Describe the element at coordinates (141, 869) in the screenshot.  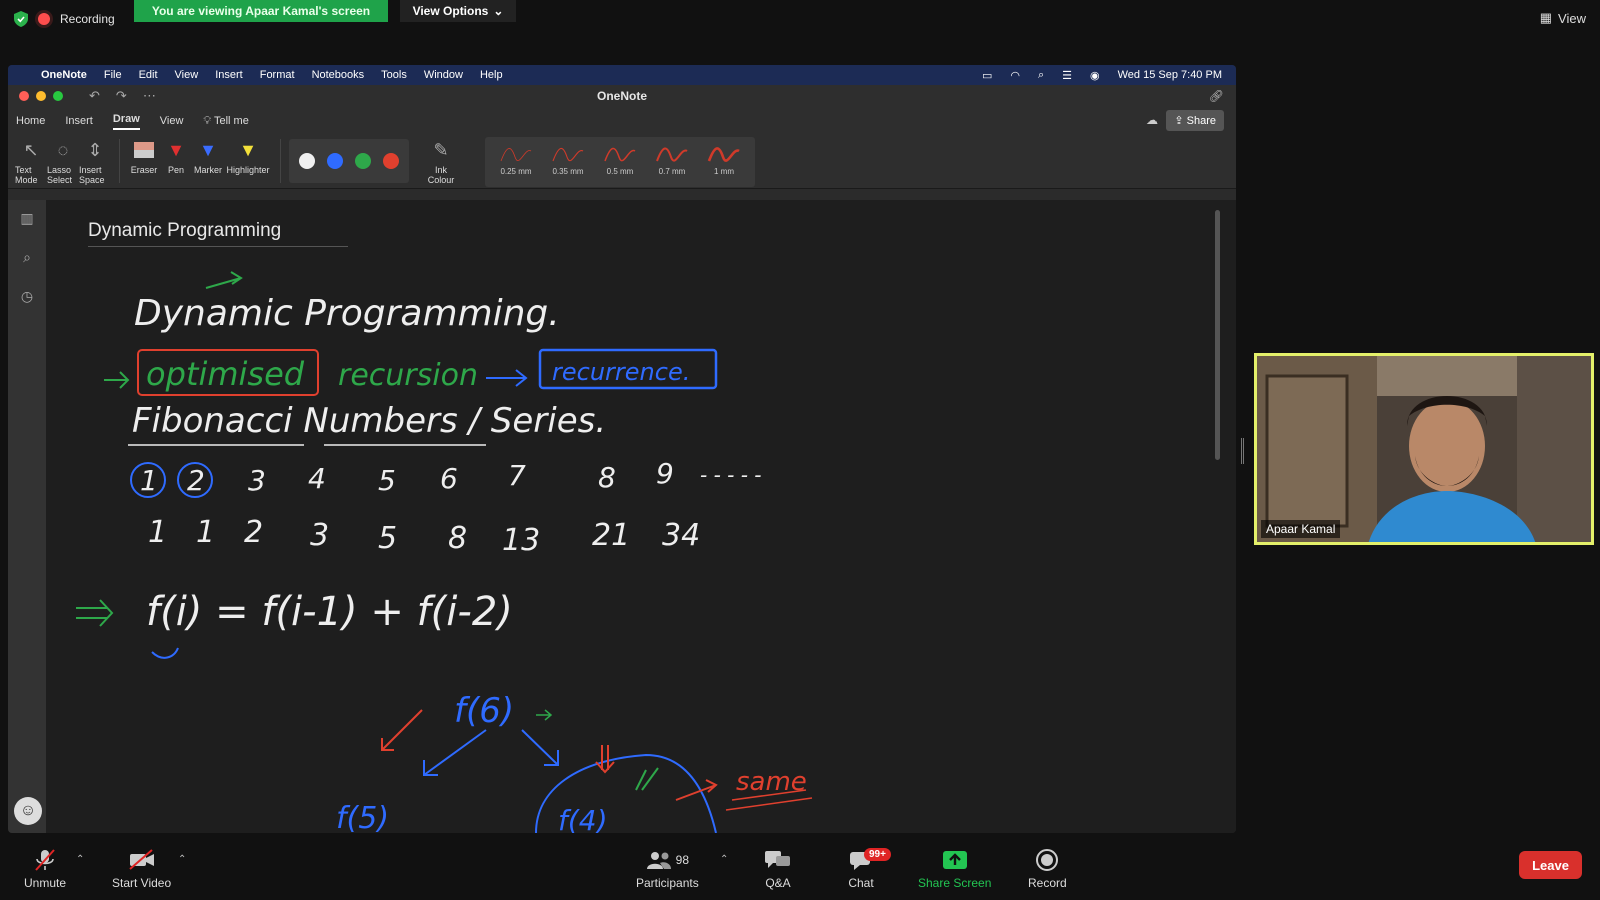
I see `start-video-button: Start Video` at that location.